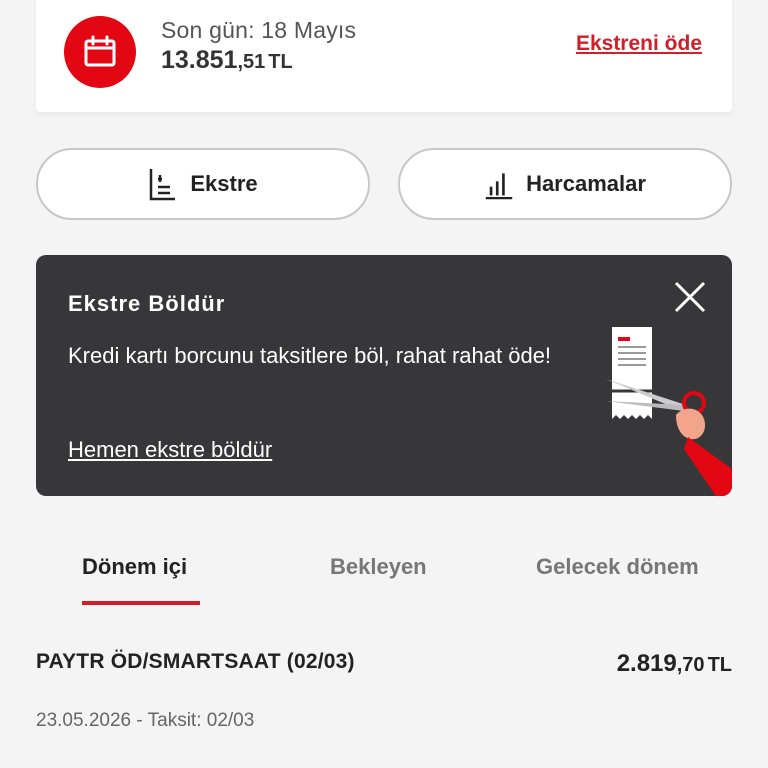  I want to click on due-amount-currency: TL, so click(280, 62).